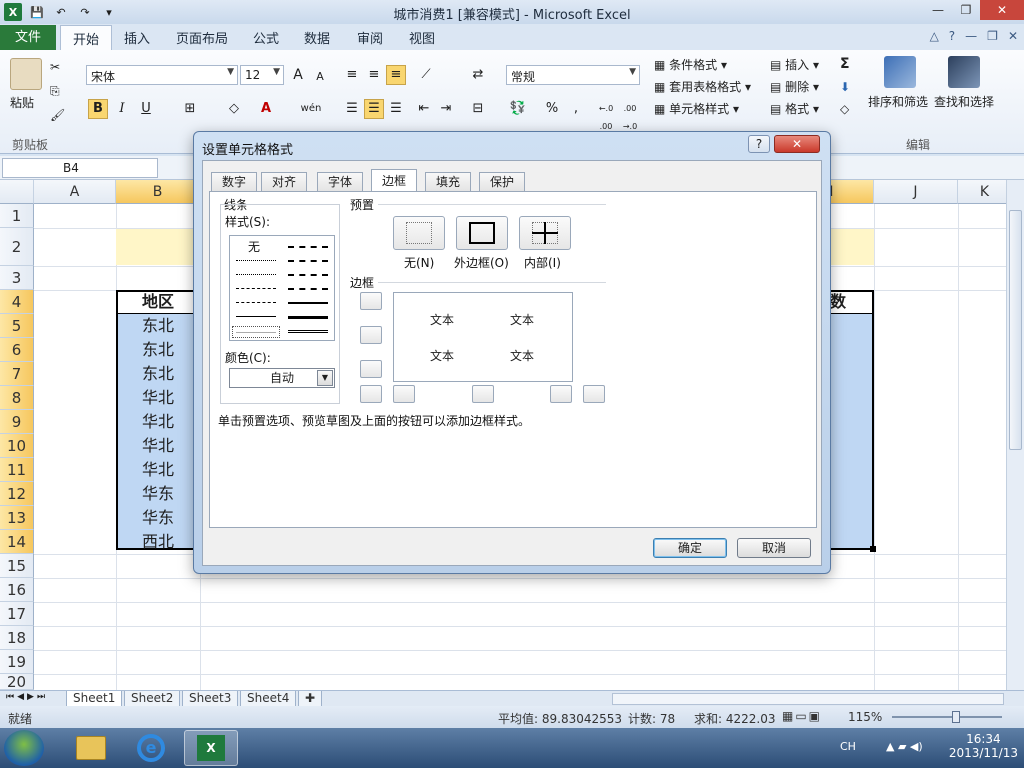 The width and height of the screenshot is (1024, 768). I want to click on find-select-button: 查找和选择, so click(964, 101).